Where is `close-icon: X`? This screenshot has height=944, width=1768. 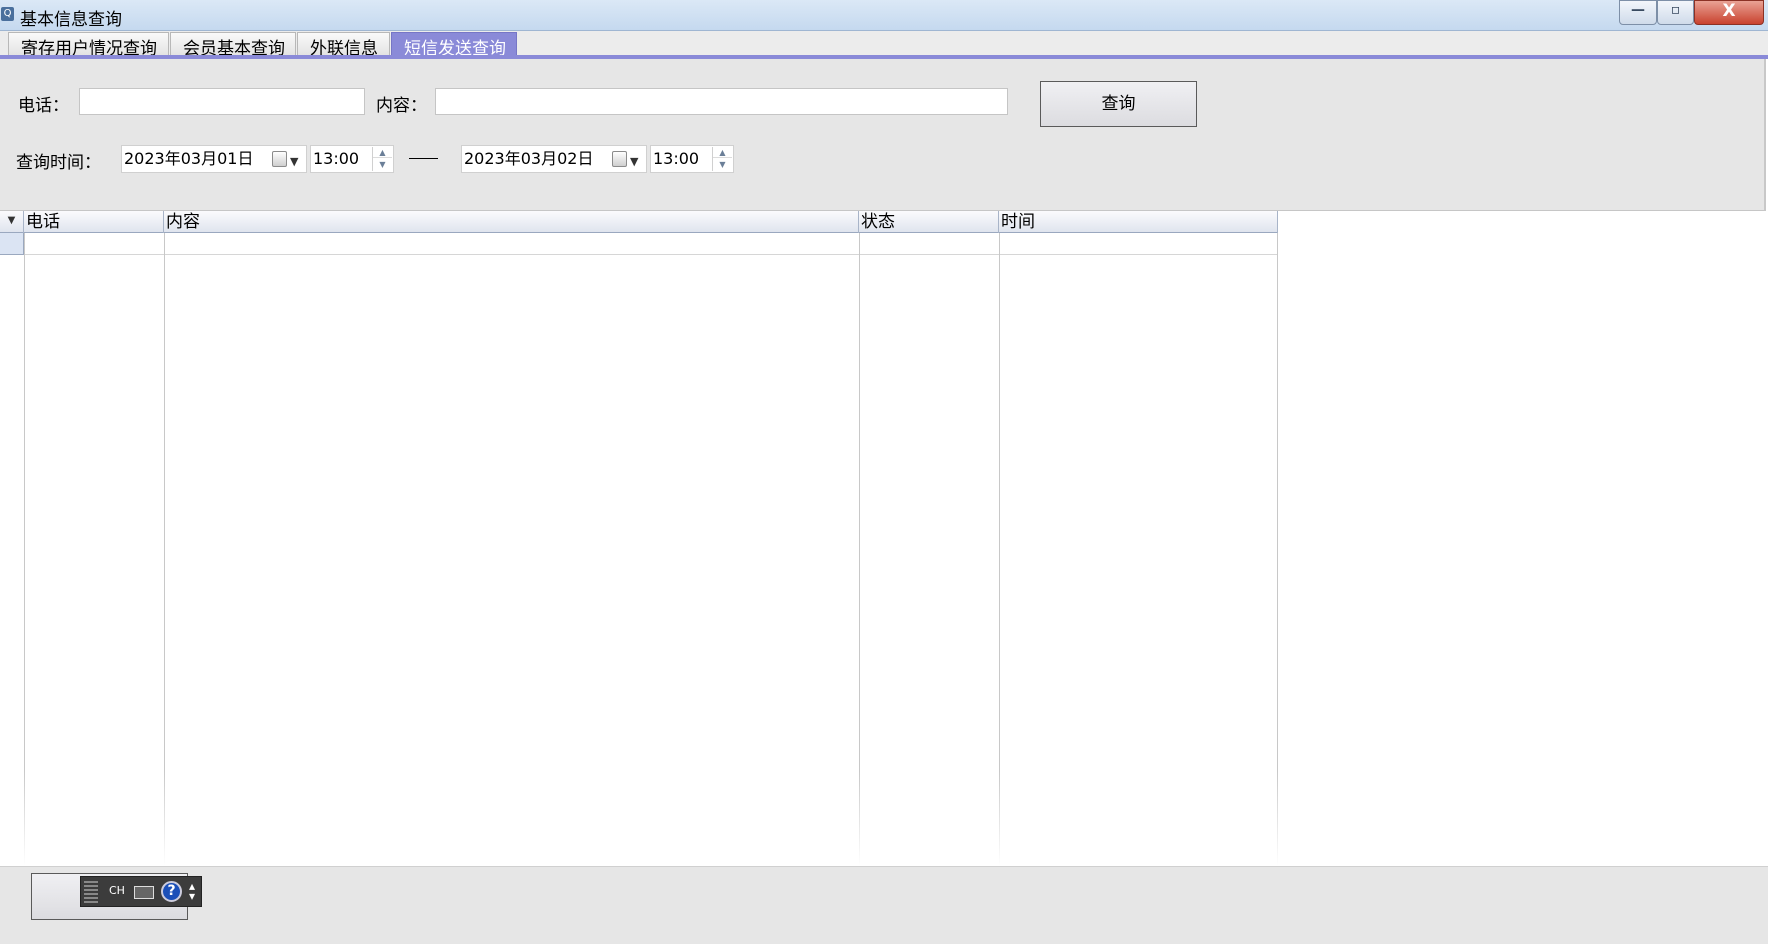
close-icon: X is located at coordinates (1729, 11).